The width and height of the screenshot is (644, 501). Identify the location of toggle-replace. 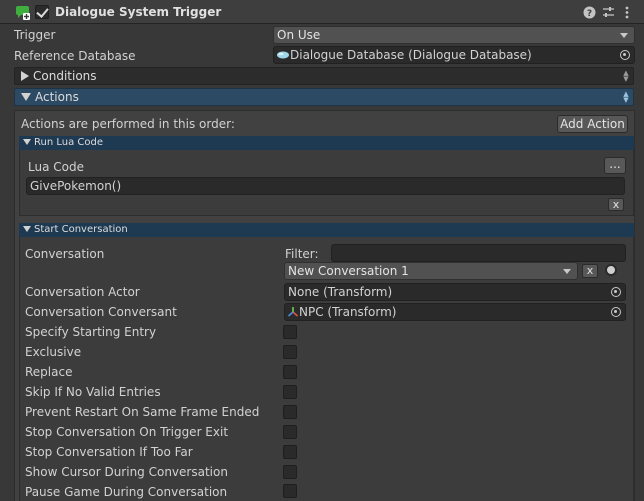
(290, 372).